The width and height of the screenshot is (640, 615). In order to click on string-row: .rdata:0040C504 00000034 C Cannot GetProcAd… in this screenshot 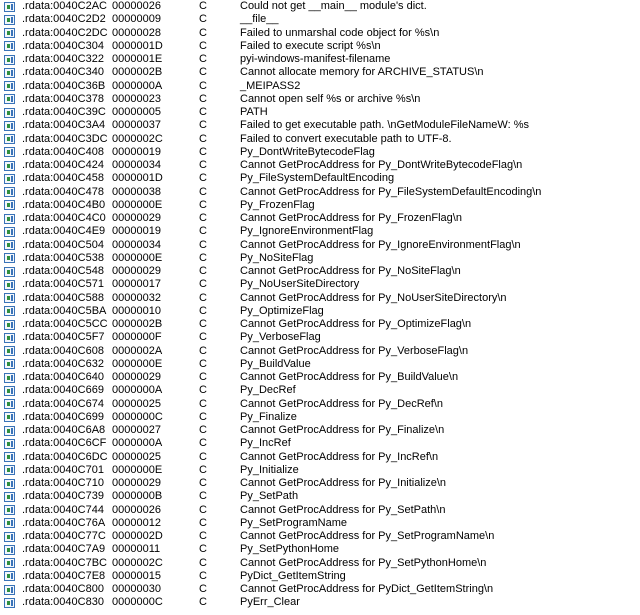, I will do `click(320, 245)`.